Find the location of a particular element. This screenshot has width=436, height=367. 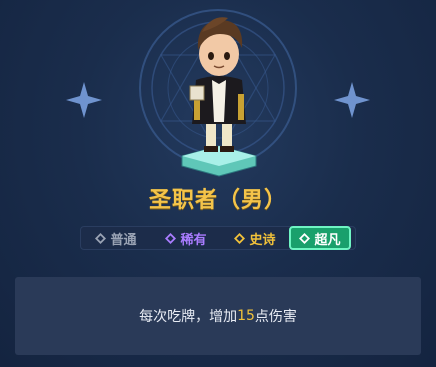

rarity-tab-bar: 普通 稀有 史诗 超凡 is located at coordinates (218, 238).